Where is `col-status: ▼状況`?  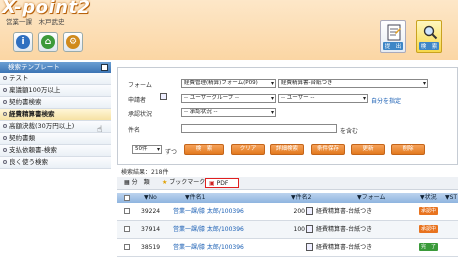 col-status: ▼状況 is located at coordinates (428, 198).